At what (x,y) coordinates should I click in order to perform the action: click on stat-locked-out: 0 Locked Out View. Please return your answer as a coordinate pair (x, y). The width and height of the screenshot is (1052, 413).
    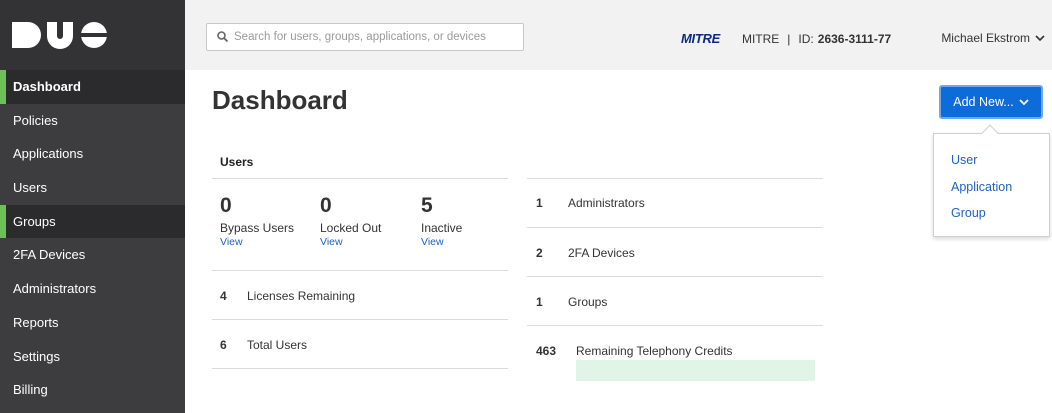
    Looking at the image, I should click on (350, 221).